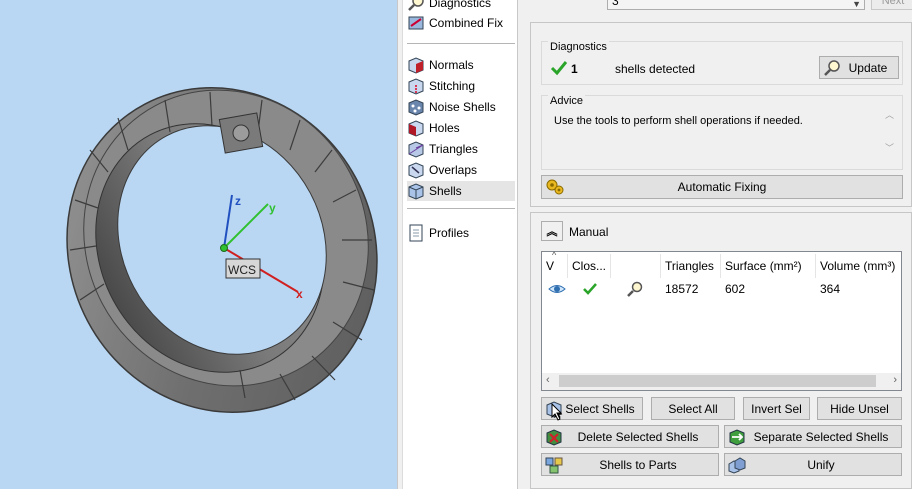  I want to click on scrollbar-thumb, so click(717, 381).